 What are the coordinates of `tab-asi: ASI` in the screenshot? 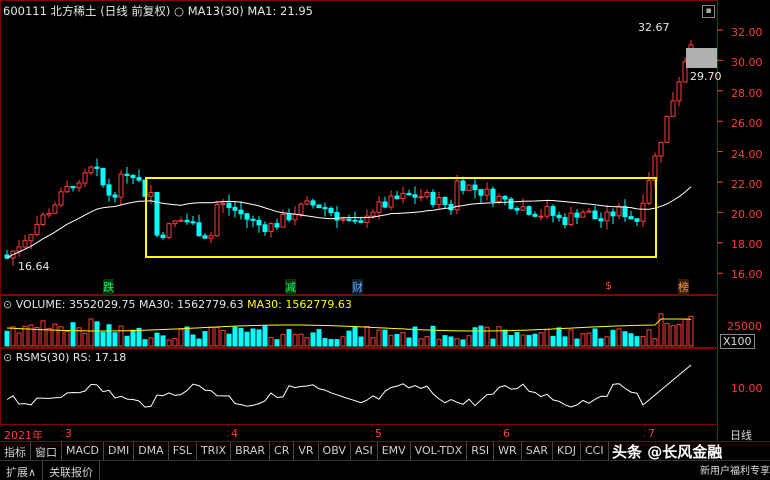 It's located at (364, 451).